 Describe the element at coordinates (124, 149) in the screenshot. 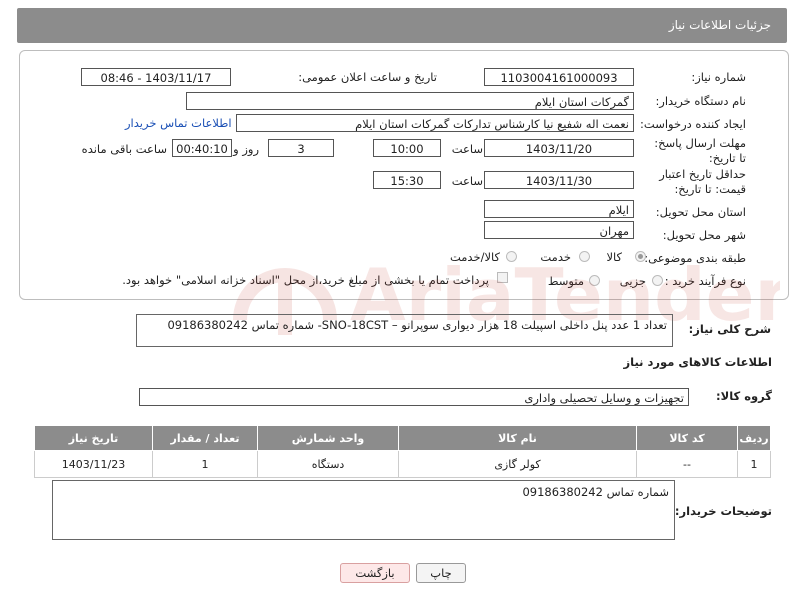

I see `remaining-label: ساعت باقی مانده` at that location.